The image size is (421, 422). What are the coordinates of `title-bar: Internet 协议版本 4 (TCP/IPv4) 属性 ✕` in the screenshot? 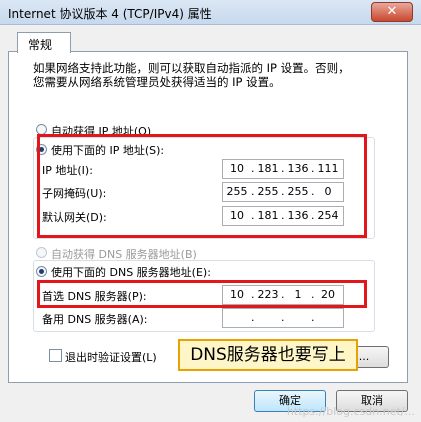 It's located at (210, 12).